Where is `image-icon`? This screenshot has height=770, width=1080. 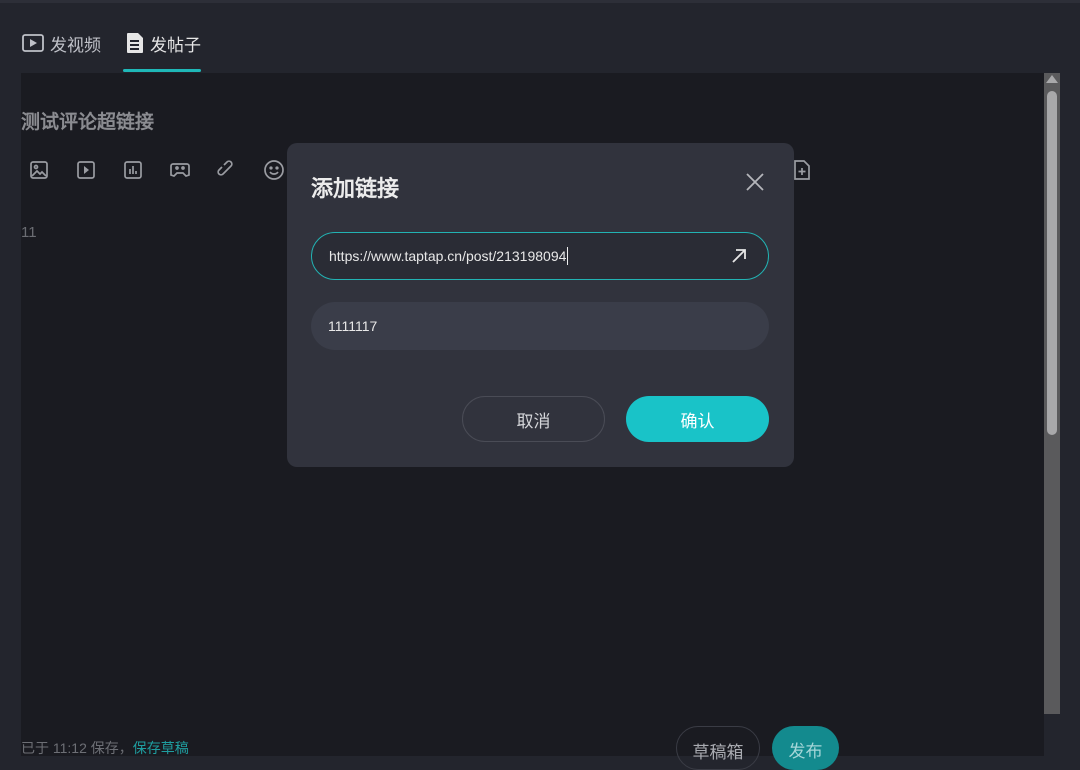
image-icon is located at coordinates (39, 170).